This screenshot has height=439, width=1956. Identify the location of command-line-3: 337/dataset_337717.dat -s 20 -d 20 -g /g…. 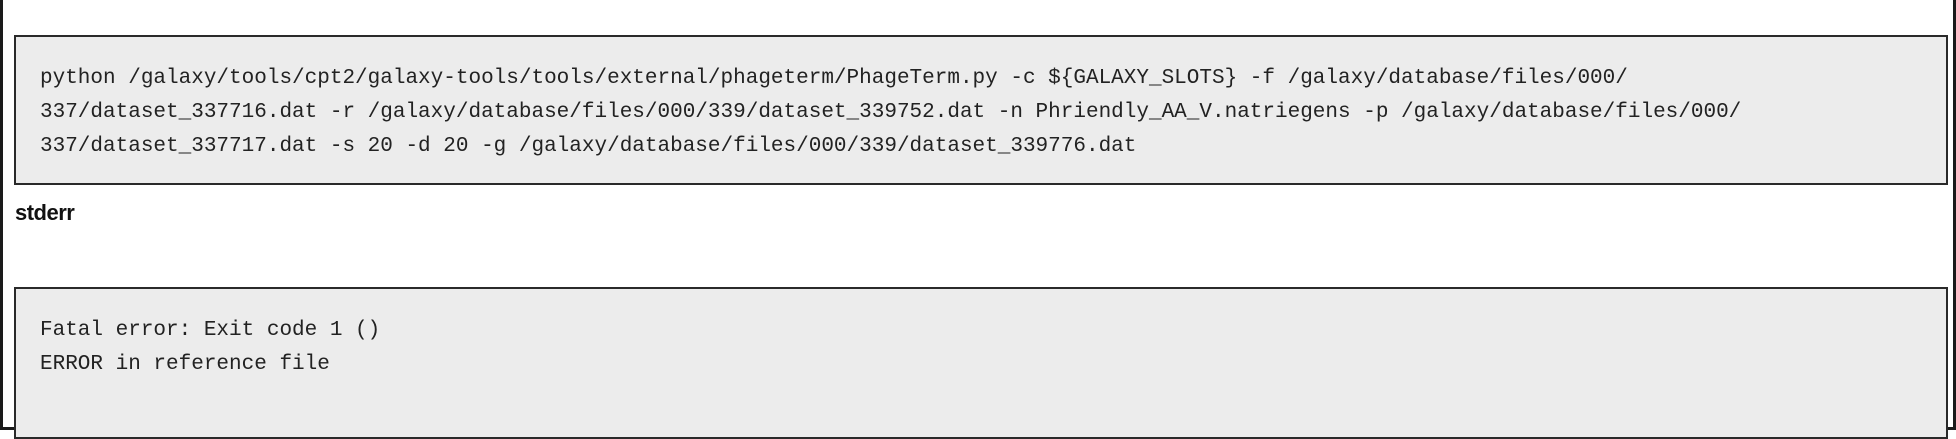
(588, 146).